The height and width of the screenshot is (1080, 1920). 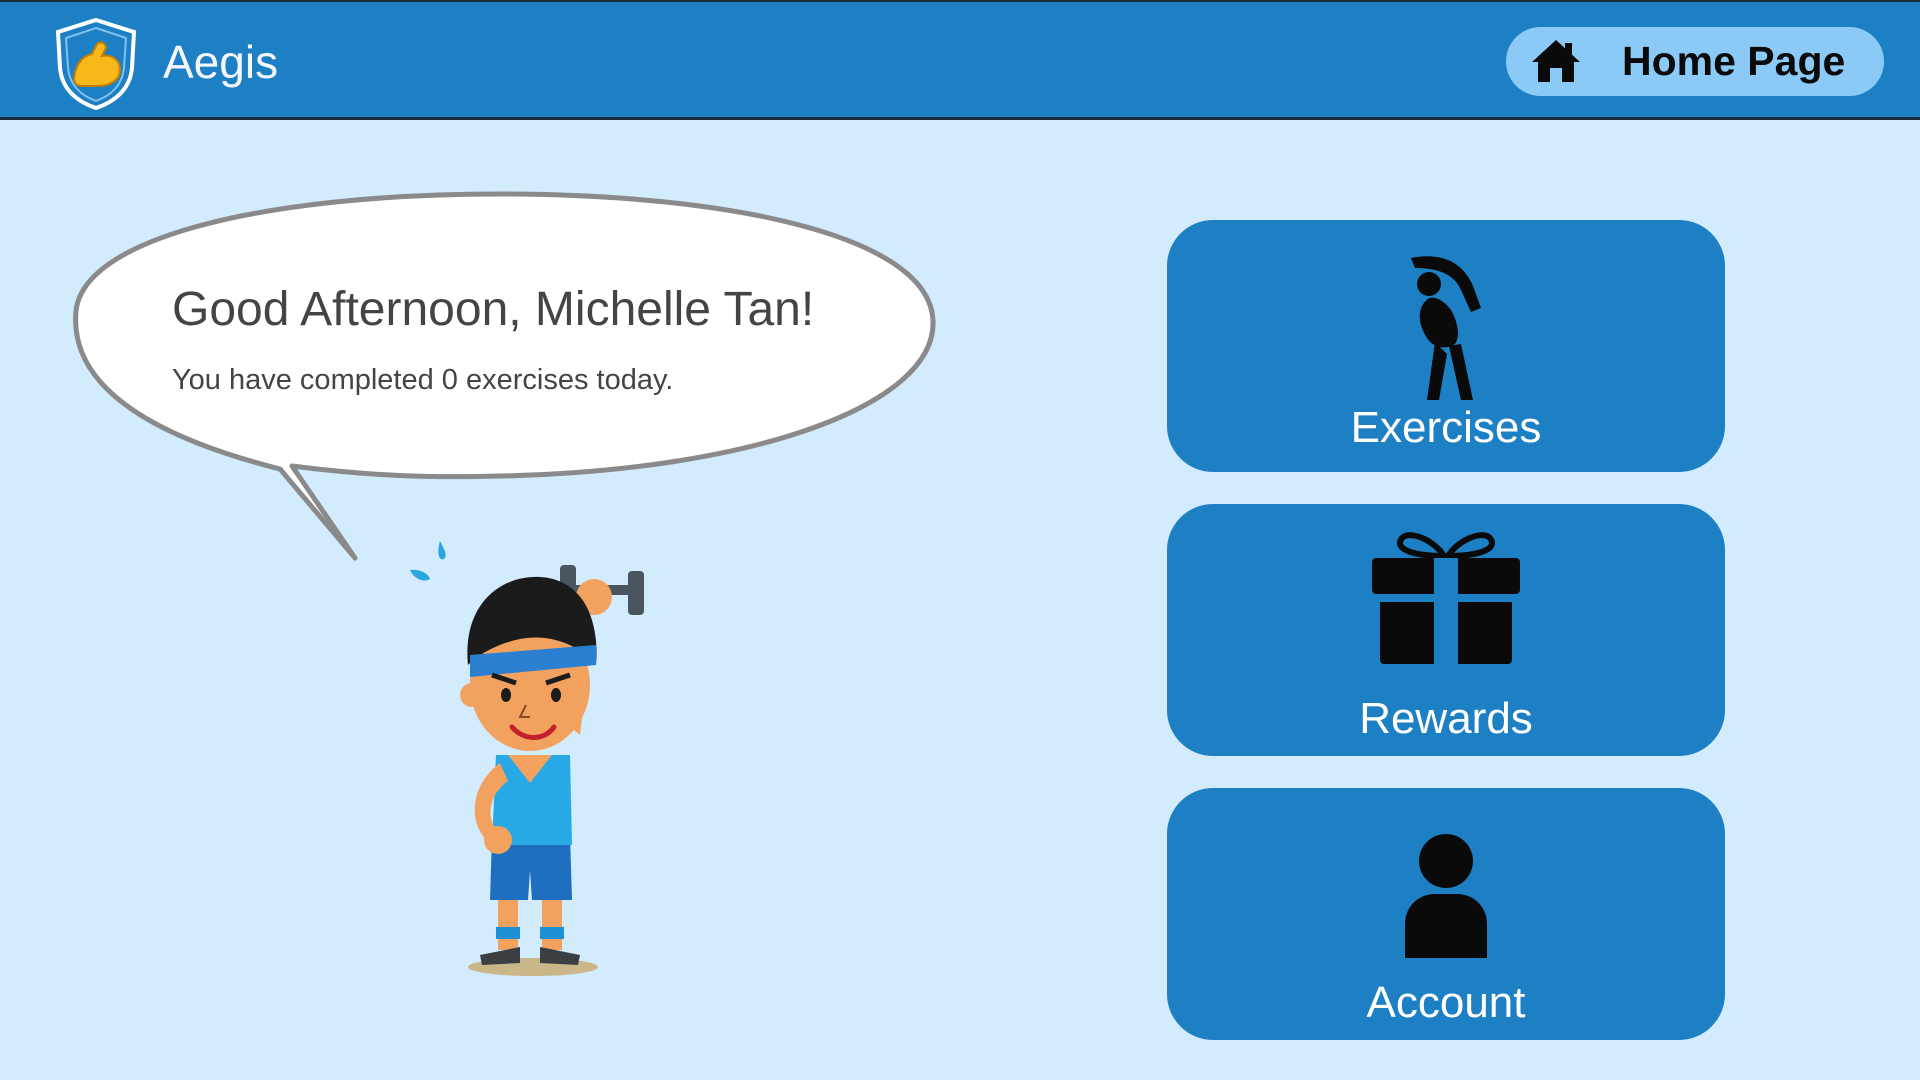 I want to click on greeting-title: Good Afternoon, Michelle Tan!, so click(x=493, y=309).